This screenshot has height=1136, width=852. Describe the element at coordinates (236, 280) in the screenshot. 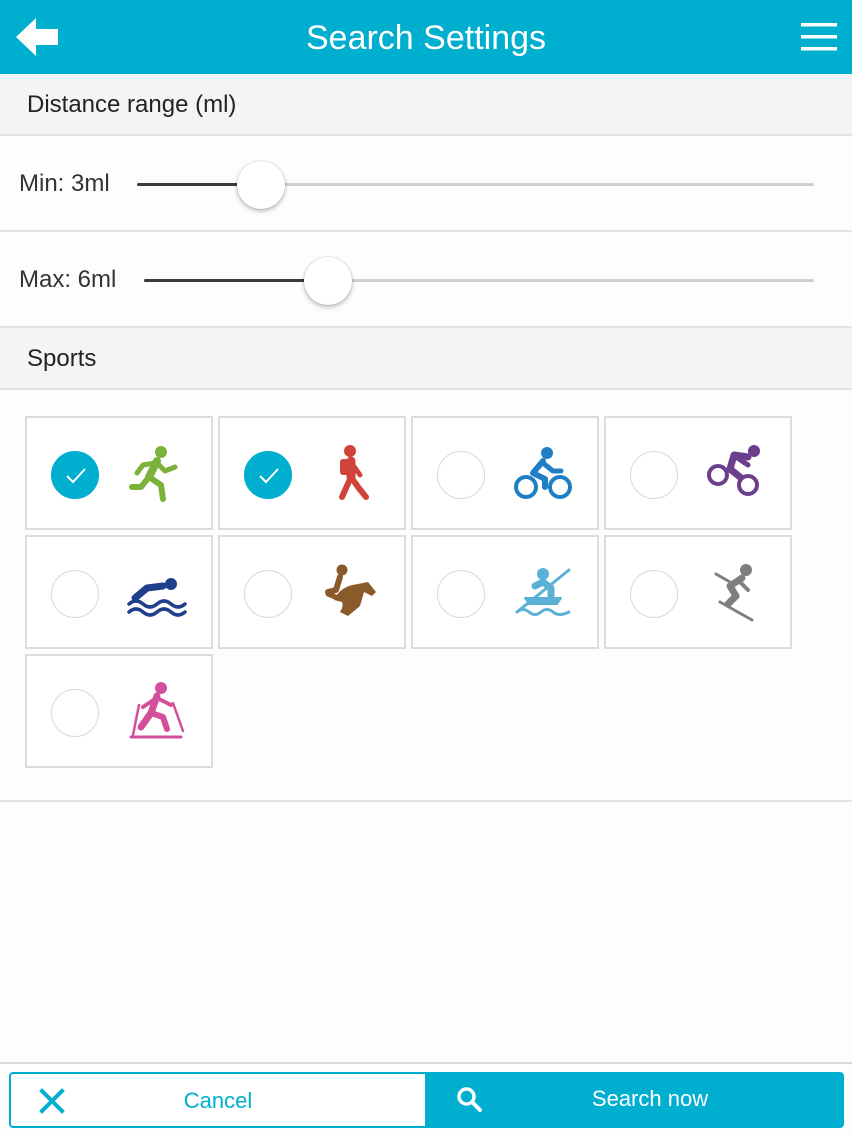

I see `max-slider-fill` at that location.